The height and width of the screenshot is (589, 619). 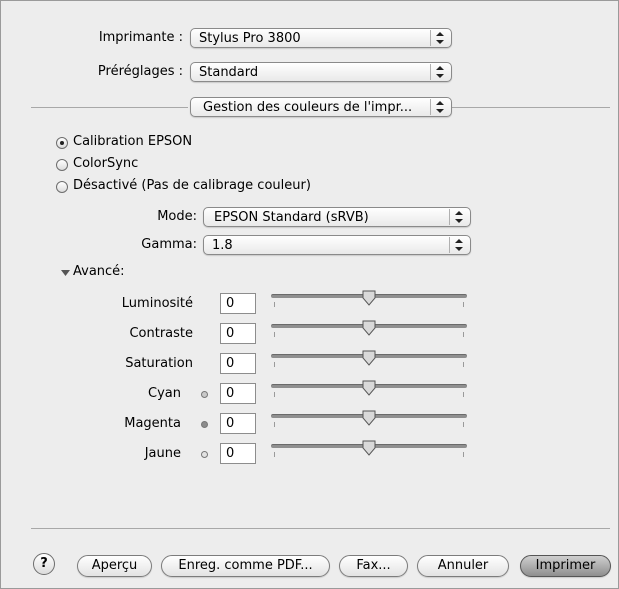 What do you see at coordinates (162, 453) in the screenshot?
I see `adjustment-label: Jaune` at bounding box center [162, 453].